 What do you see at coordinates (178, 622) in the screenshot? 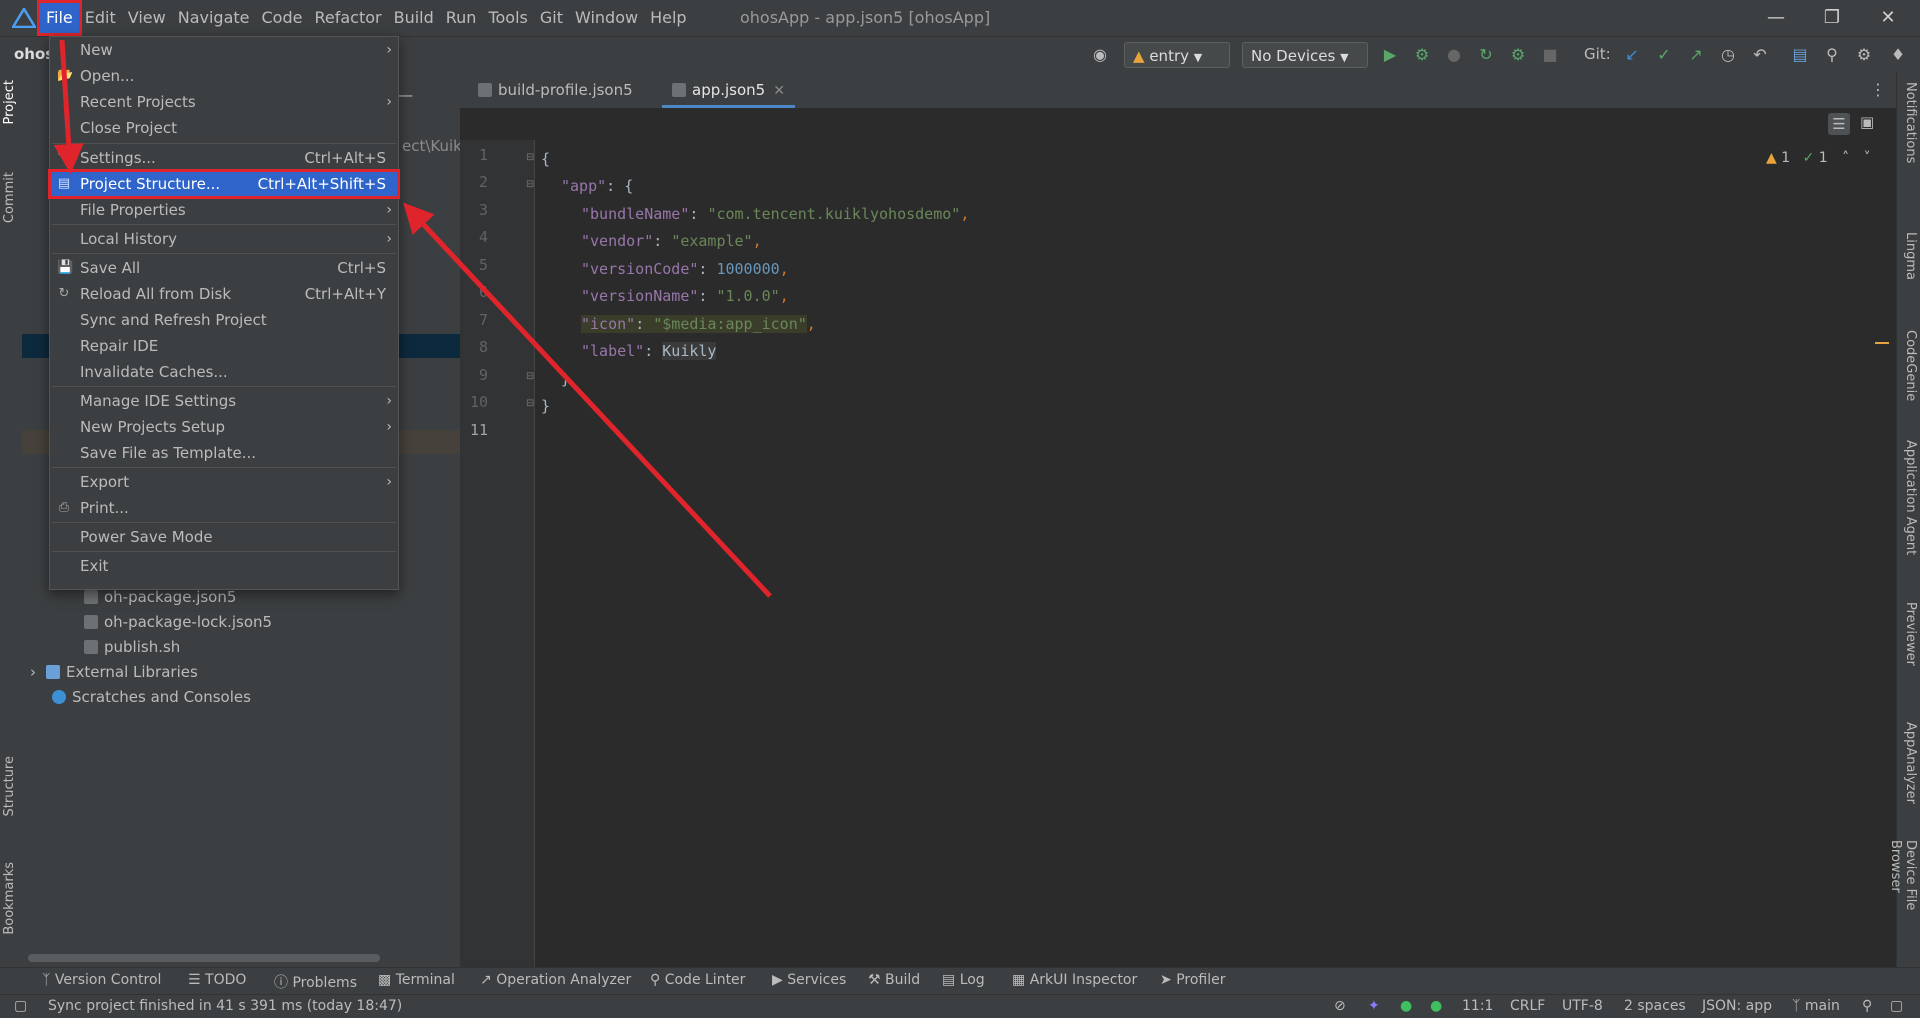
I see `tree-item: oh-package-lock.json5` at bounding box center [178, 622].